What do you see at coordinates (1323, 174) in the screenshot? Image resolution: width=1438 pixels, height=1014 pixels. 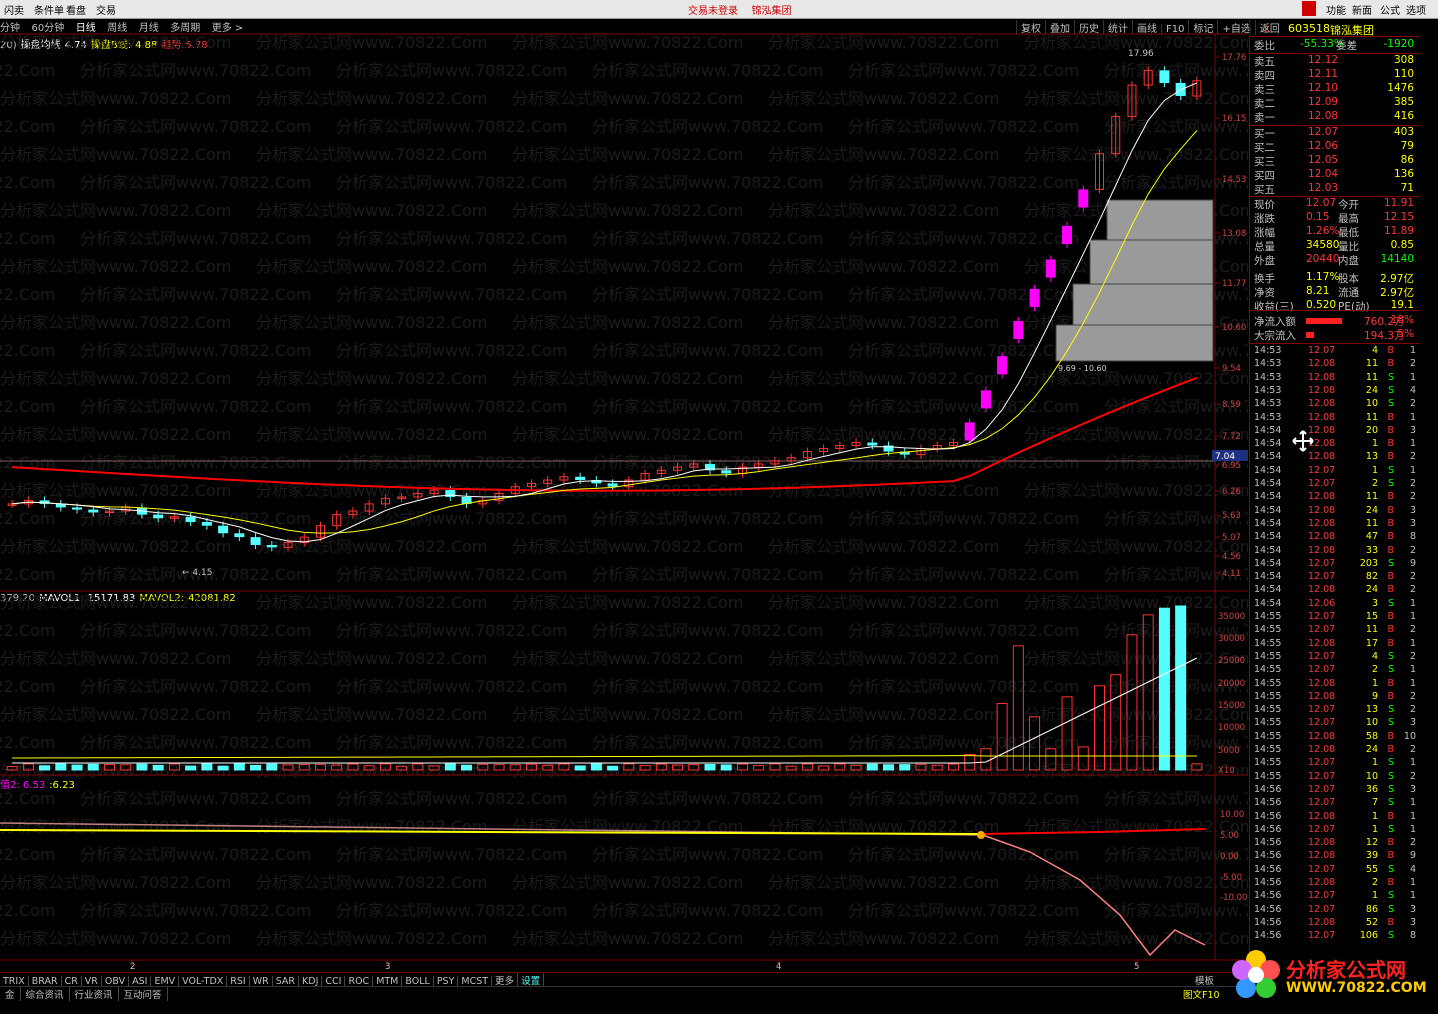 I see `bid-price: 12.04` at bounding box center [1323, 174].